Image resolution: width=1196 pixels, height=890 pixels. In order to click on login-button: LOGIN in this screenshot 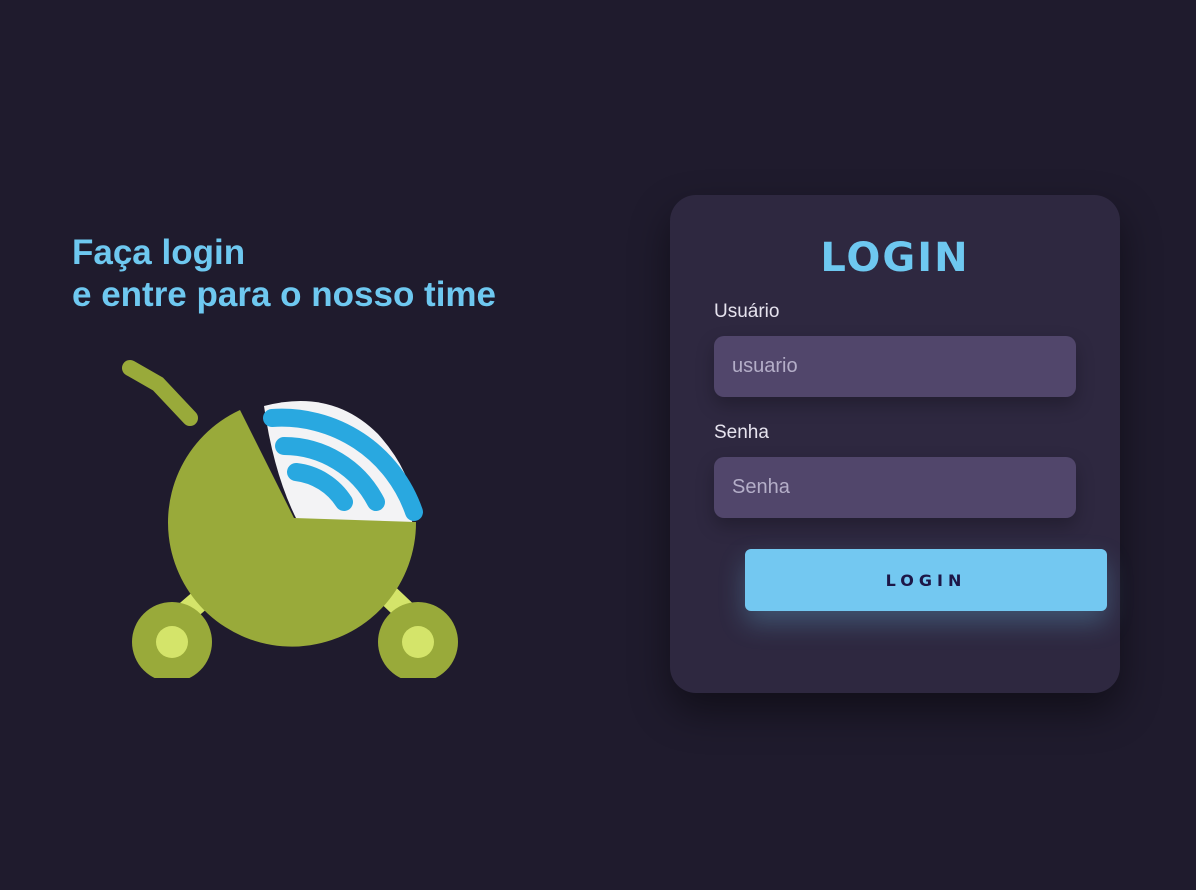, I will do `click(926, 580)`.